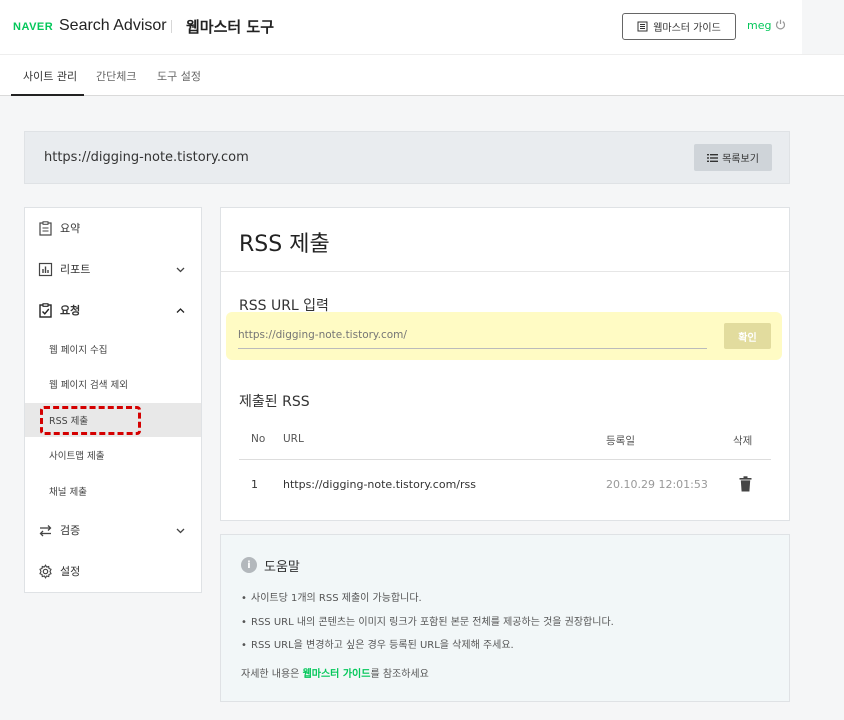 The width and height of the screenshot is (844, 720). I want to click on sidebar-sub-label: 사이트맵 제출, so click(77, 456).